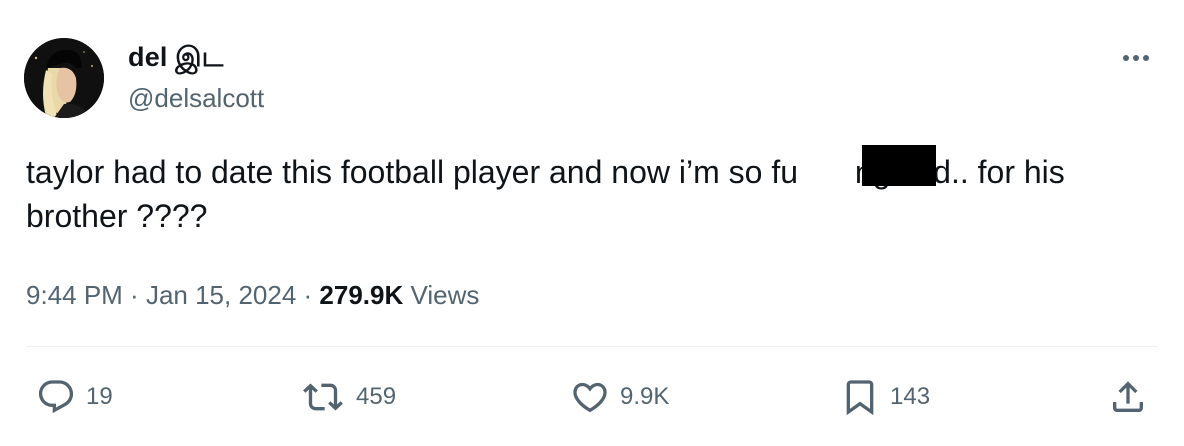 The height and width of the screenshot is (446, 1184). I want to click on tweet-time: 9:44 PM, so click(74, 295).